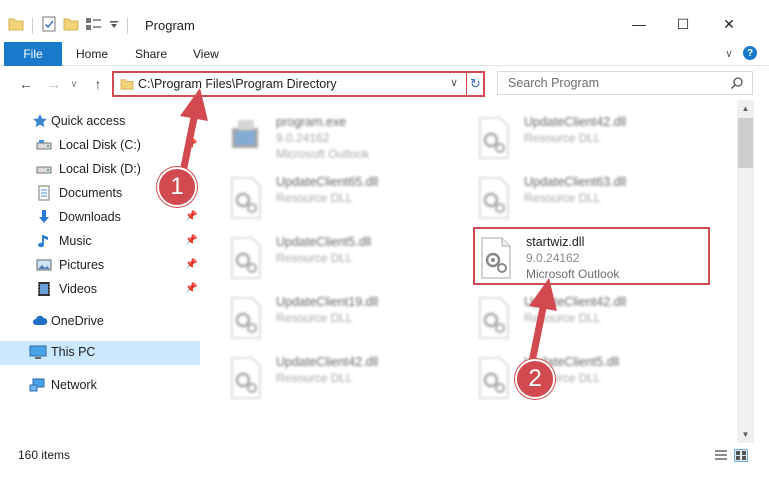 The height and width of the screenshot is (479, 769). Describe the element at coordinates (54, 84) in the screenshot. I see `forward-button: →` at that location.